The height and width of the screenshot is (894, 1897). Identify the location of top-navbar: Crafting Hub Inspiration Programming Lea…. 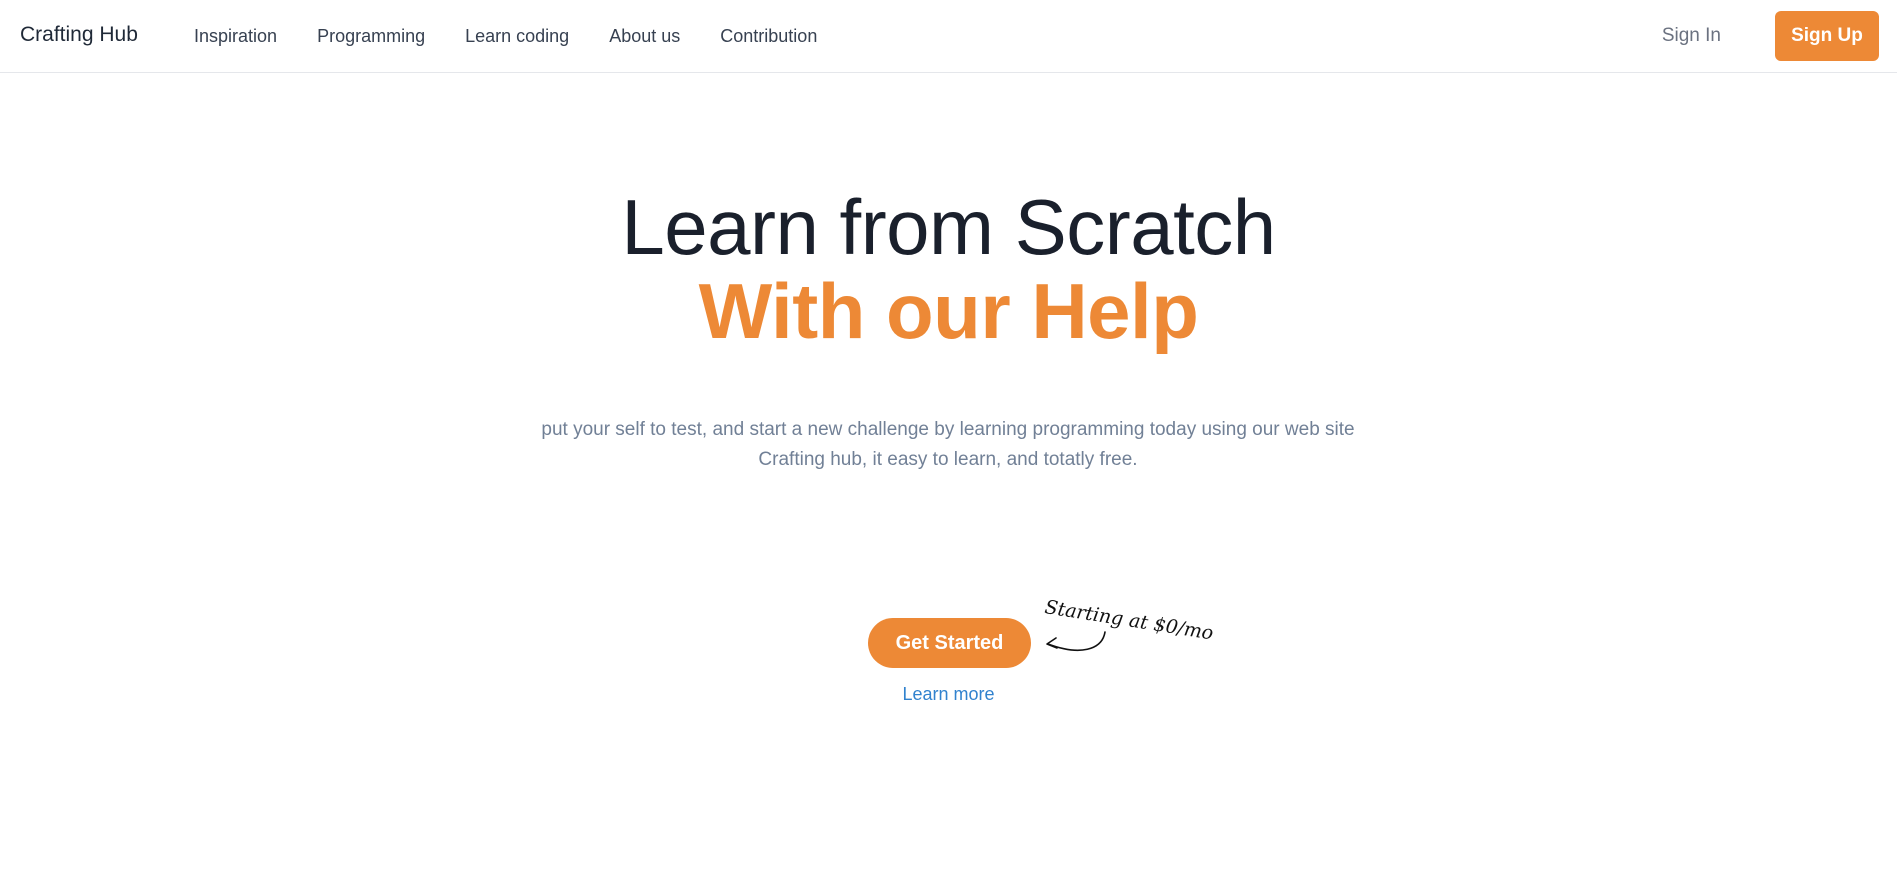
(948, 36).